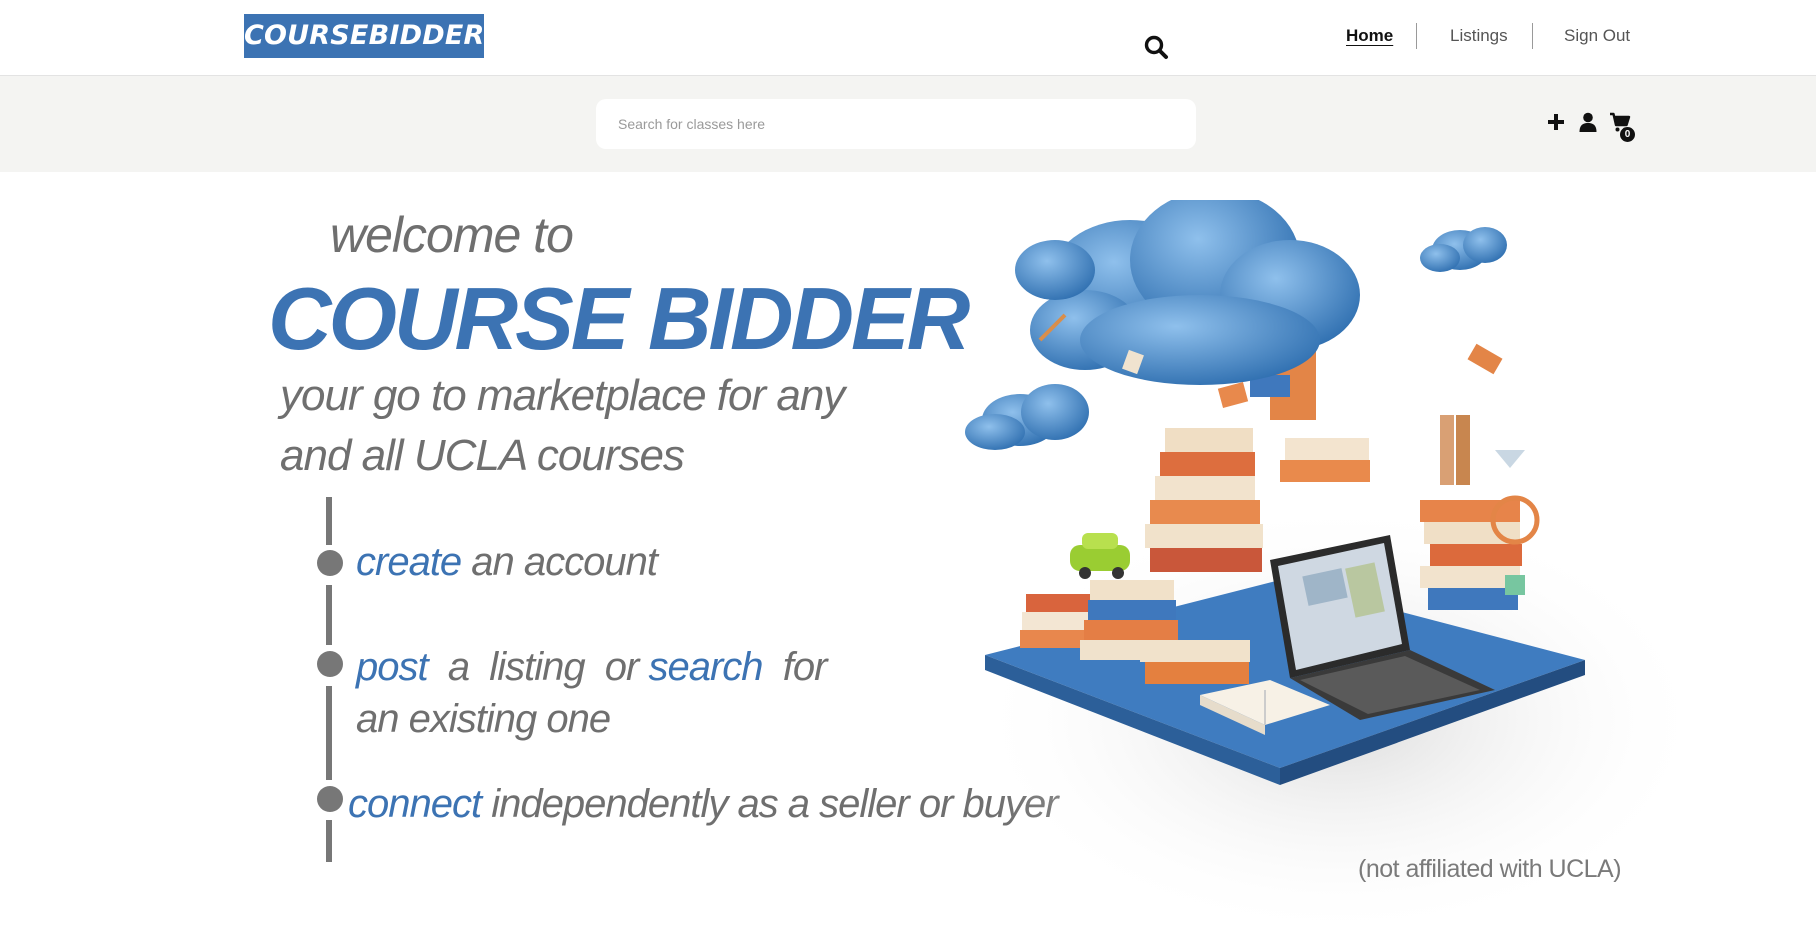 The image size is (1816, 941). What do you see at coordinates (1588, 122) in the screenshot?
I see `user-icon` at bounding box center [1588, 122].